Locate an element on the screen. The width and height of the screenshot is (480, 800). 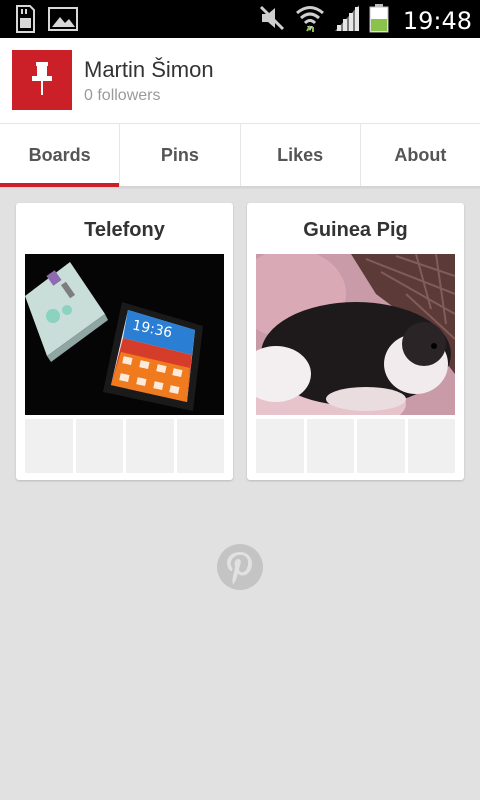
tab-about: About is located at coordinates (420, 155).